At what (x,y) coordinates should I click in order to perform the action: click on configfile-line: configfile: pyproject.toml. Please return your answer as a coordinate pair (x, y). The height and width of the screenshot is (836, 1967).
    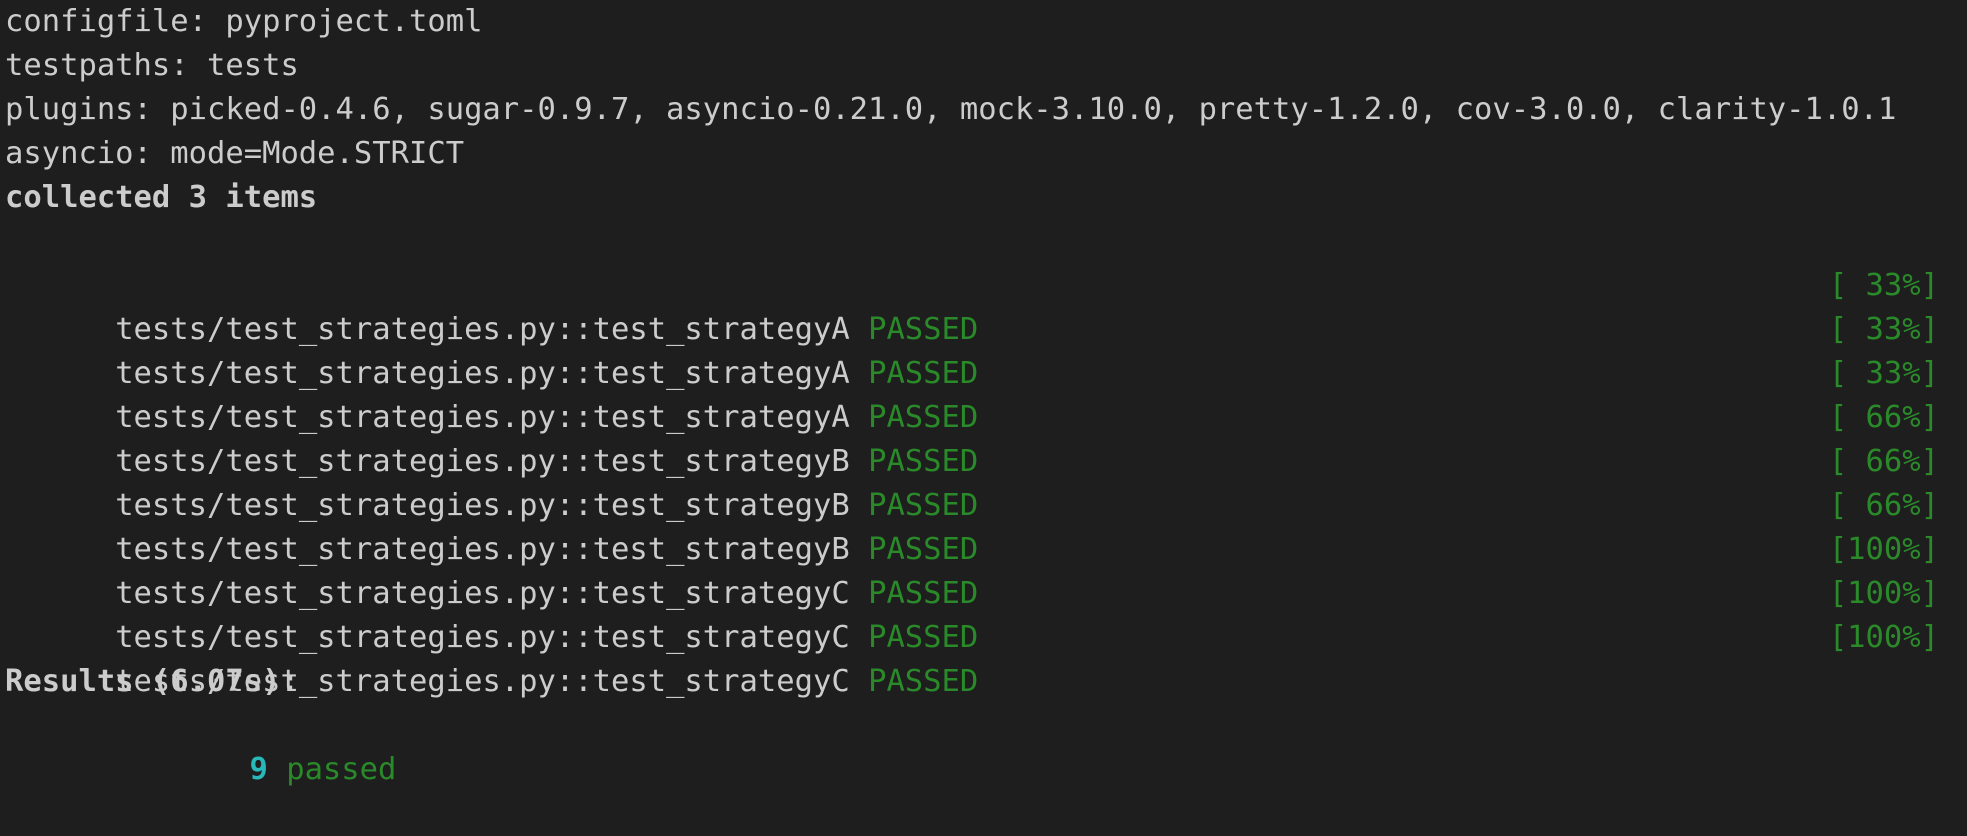
    Looking at the image, I should click on (244, 21).